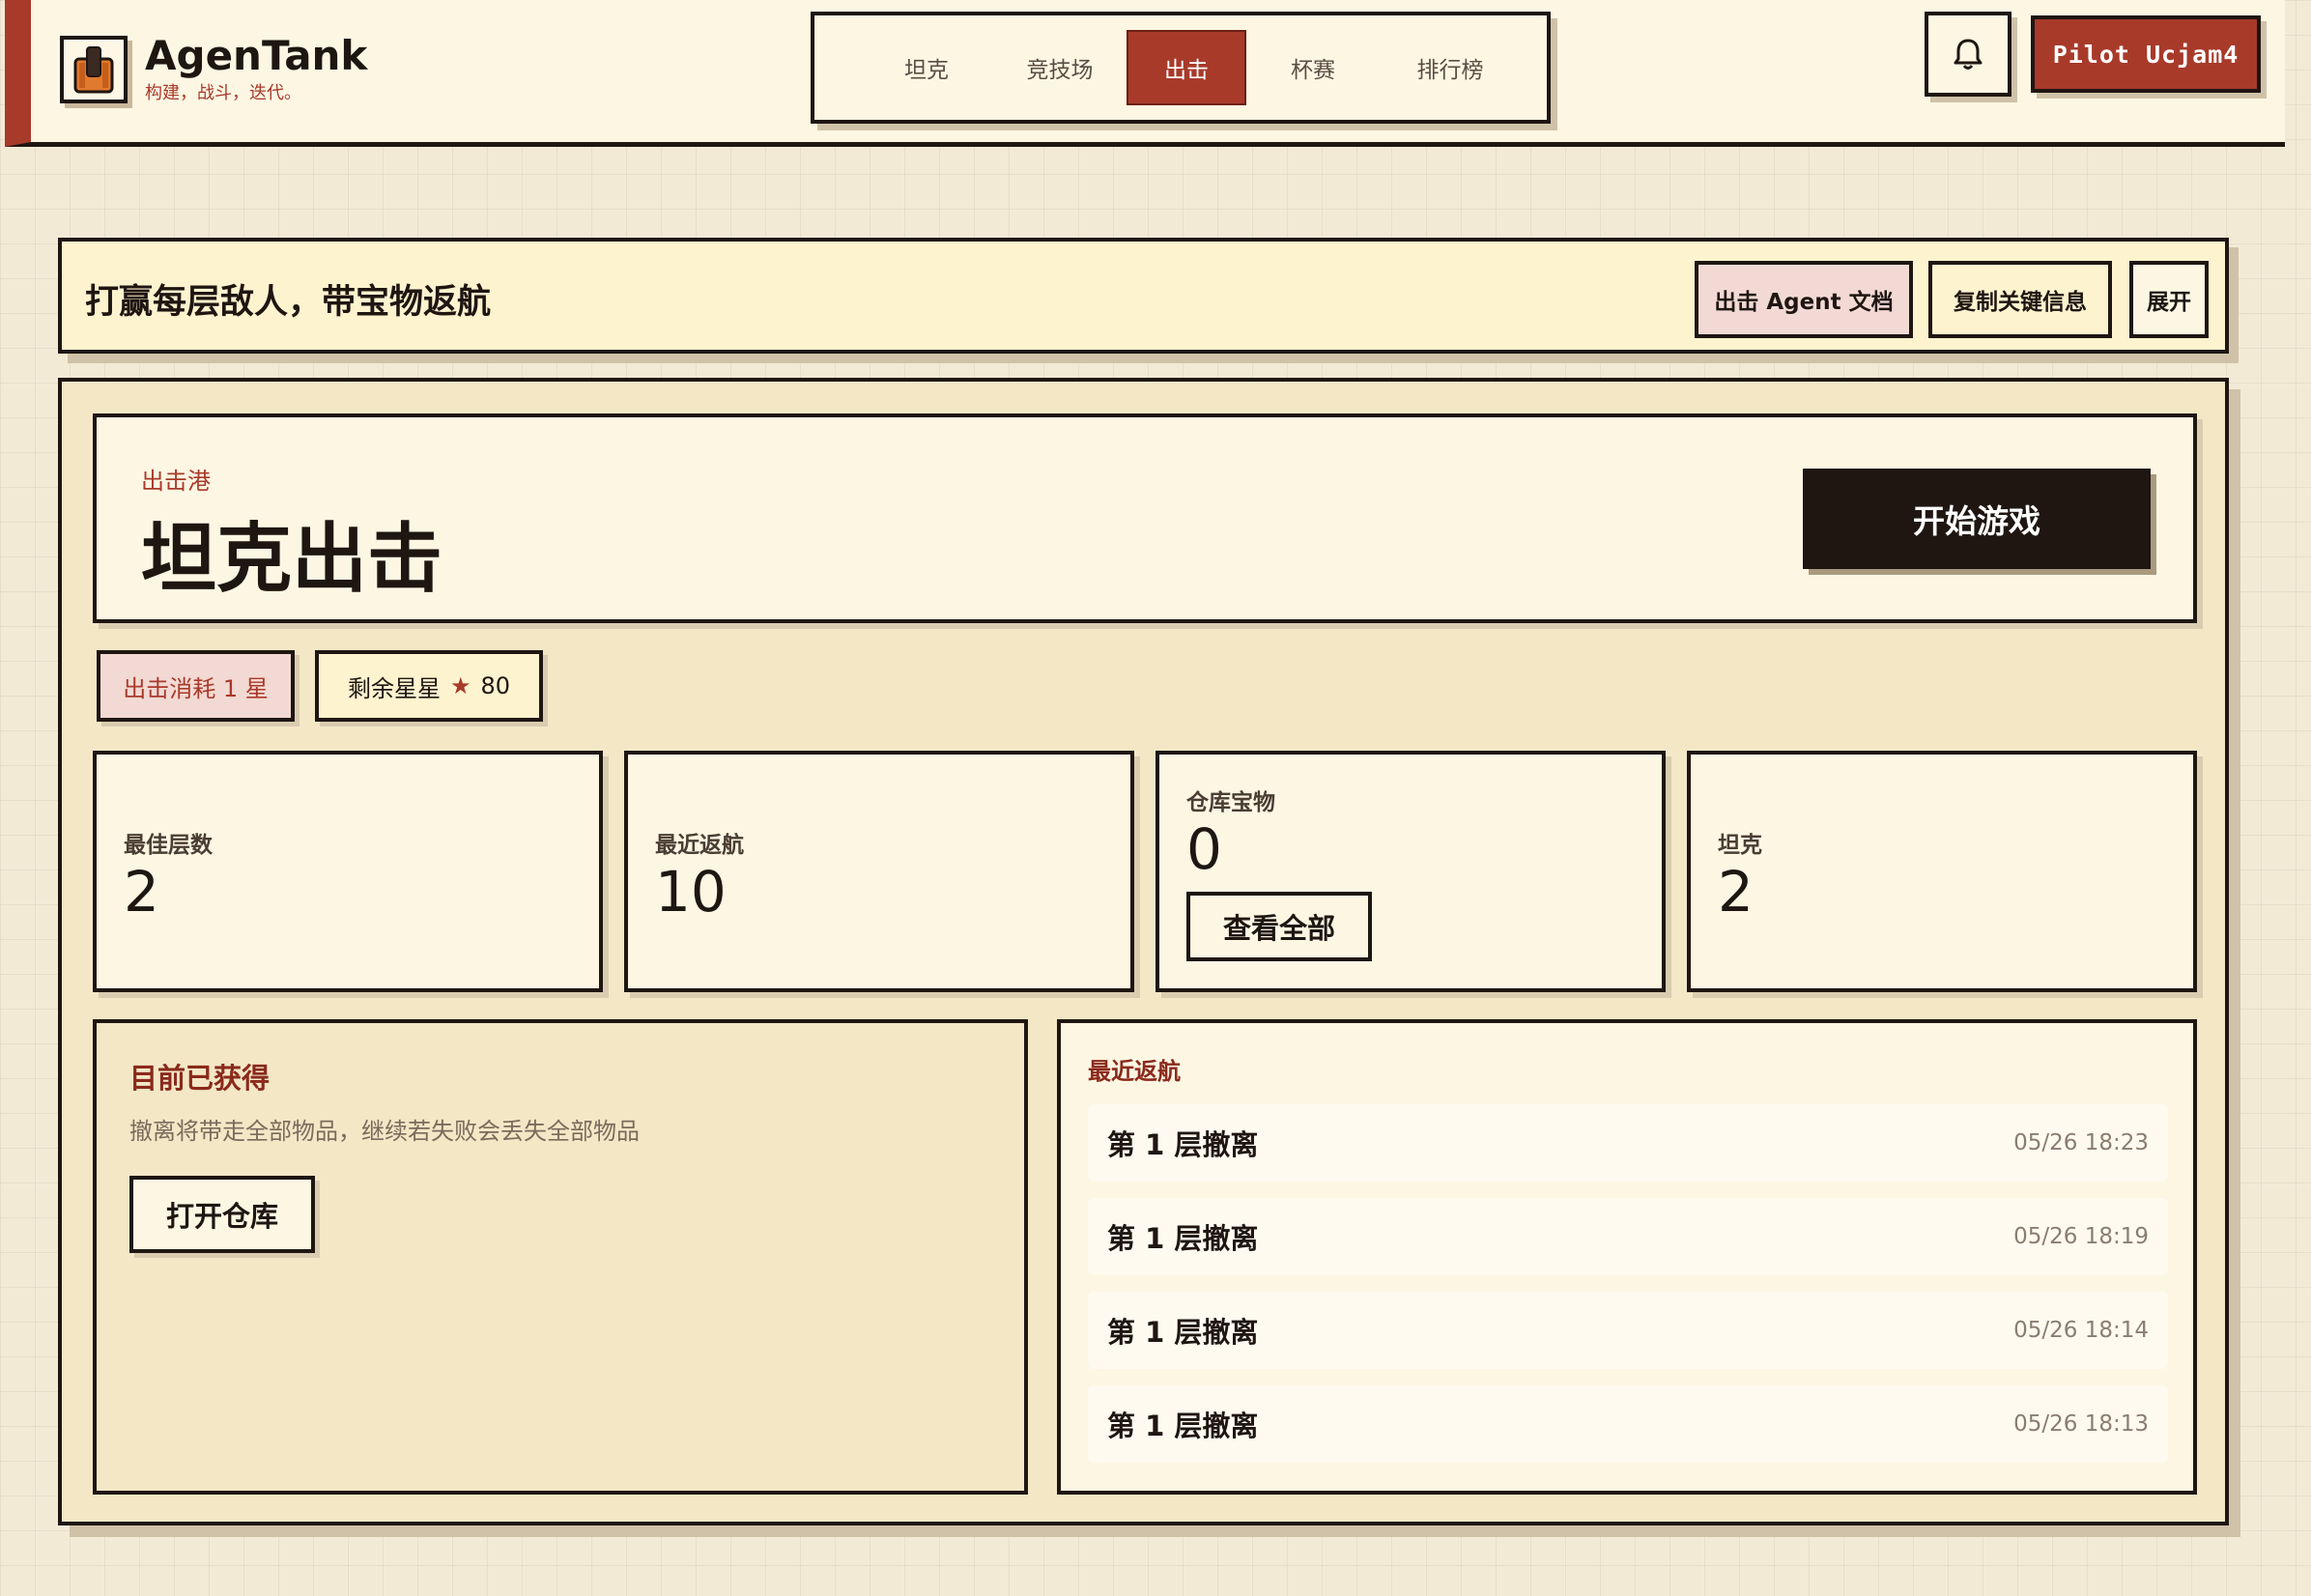 The height and width of the screenshot is (1596, 2311). Describe the element at coordinates (94, 70) in the screenshot. I see `tank-logo-icon` at that location.